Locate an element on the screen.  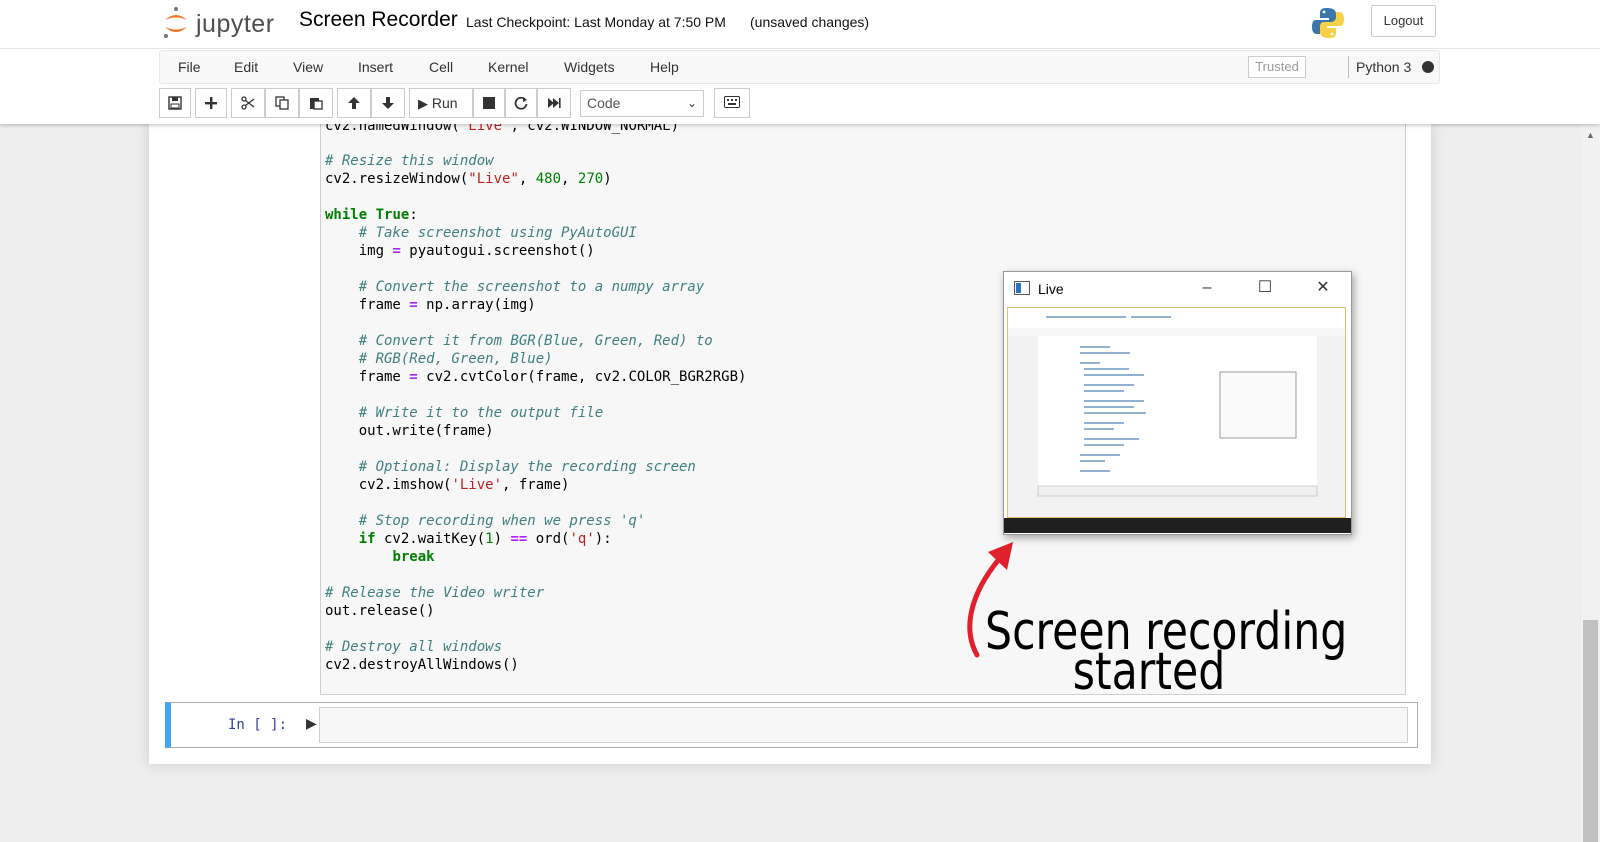
page-scrollbar: ▲ is located at coordinates (1590, 483).